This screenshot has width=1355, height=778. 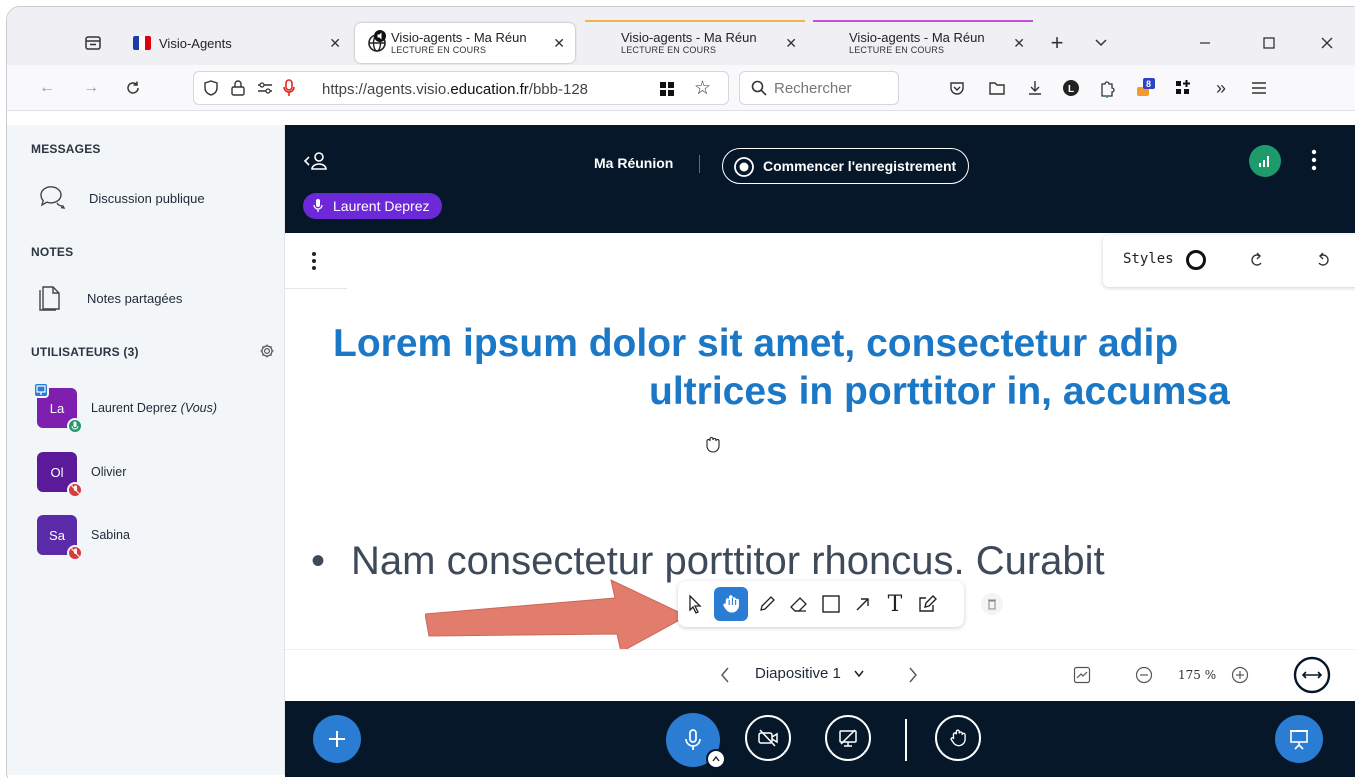 I want to click on options-more-icon, so click(x=1314, y=162).